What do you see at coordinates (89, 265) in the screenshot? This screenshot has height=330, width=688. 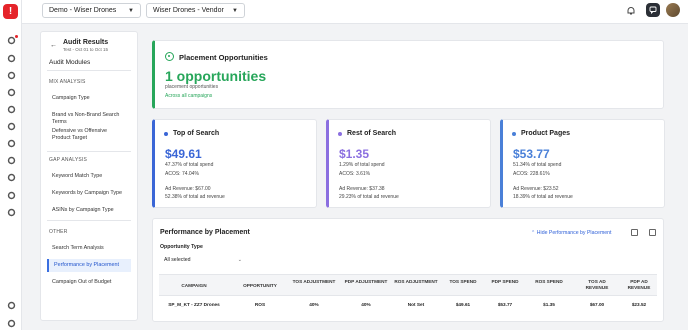 I see `nav-performance-by-placement: Performance by Placement` at bounding box center [89, 265].